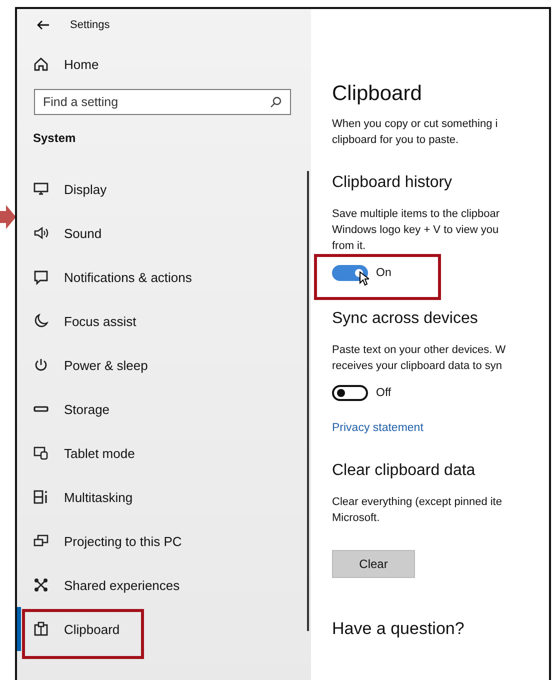 The width and height of the screenshot is (556, 680). I want to click on windows-icon, so click(41, 497).